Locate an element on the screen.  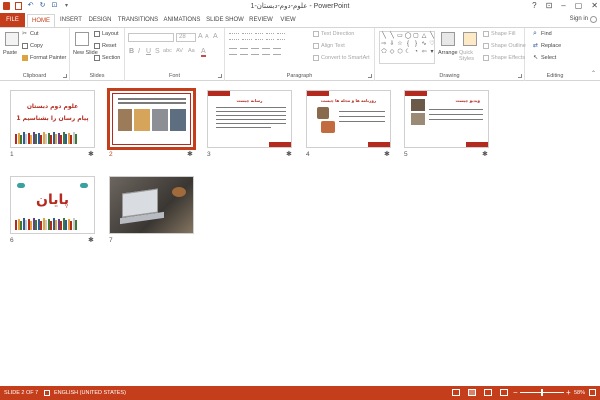
slide-thumbnail-6: پایان is located at coordinates (52, 205).